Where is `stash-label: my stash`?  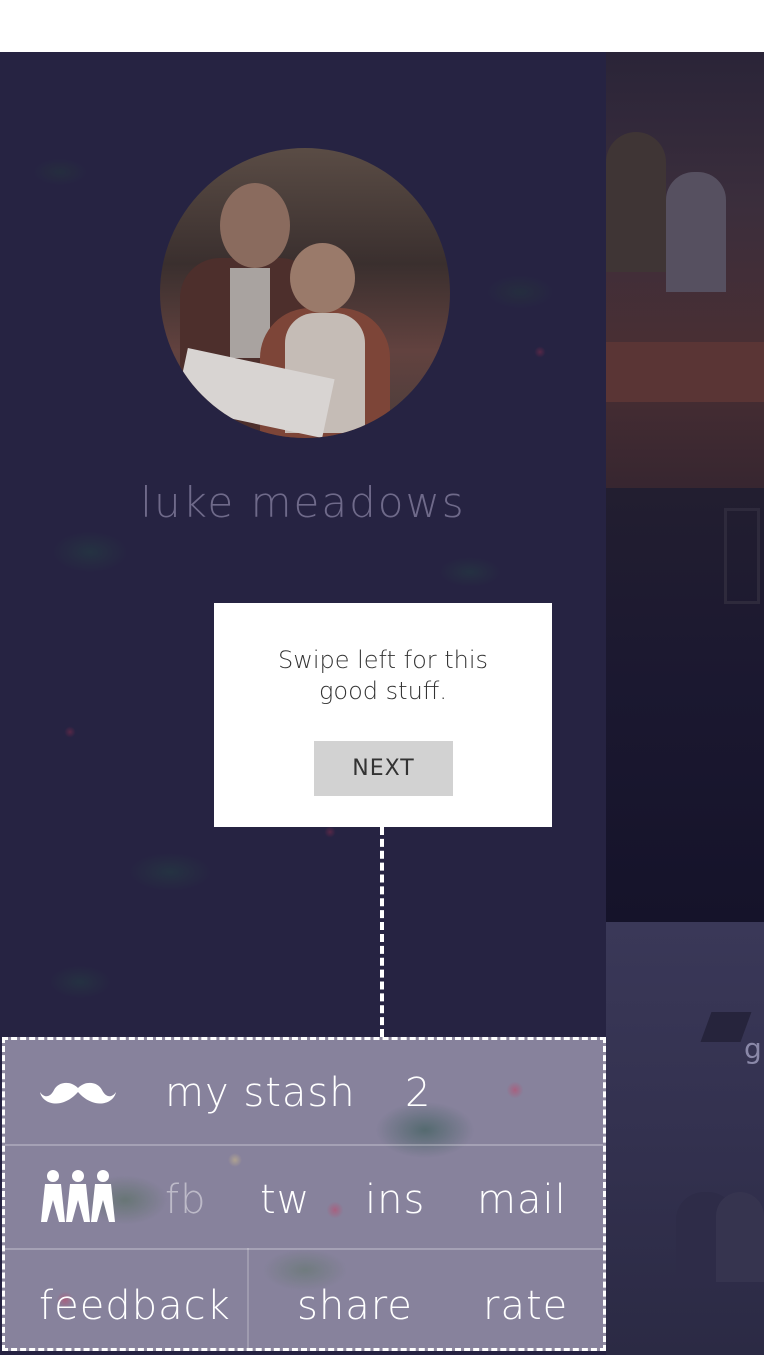 stash-label: my stash is located at coordinates (260, 1093).